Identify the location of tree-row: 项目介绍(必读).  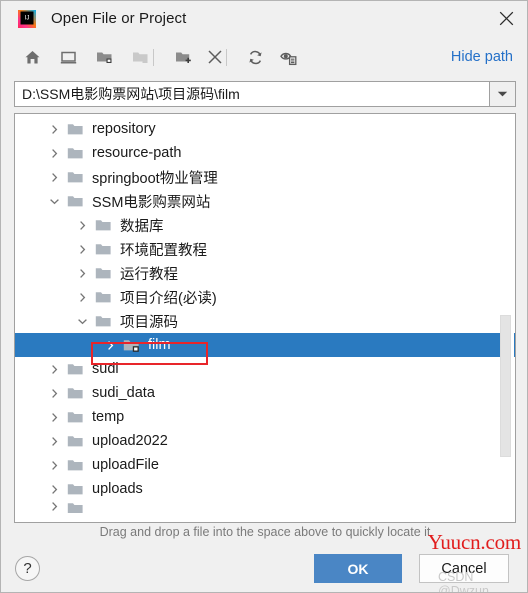
(265, 297).